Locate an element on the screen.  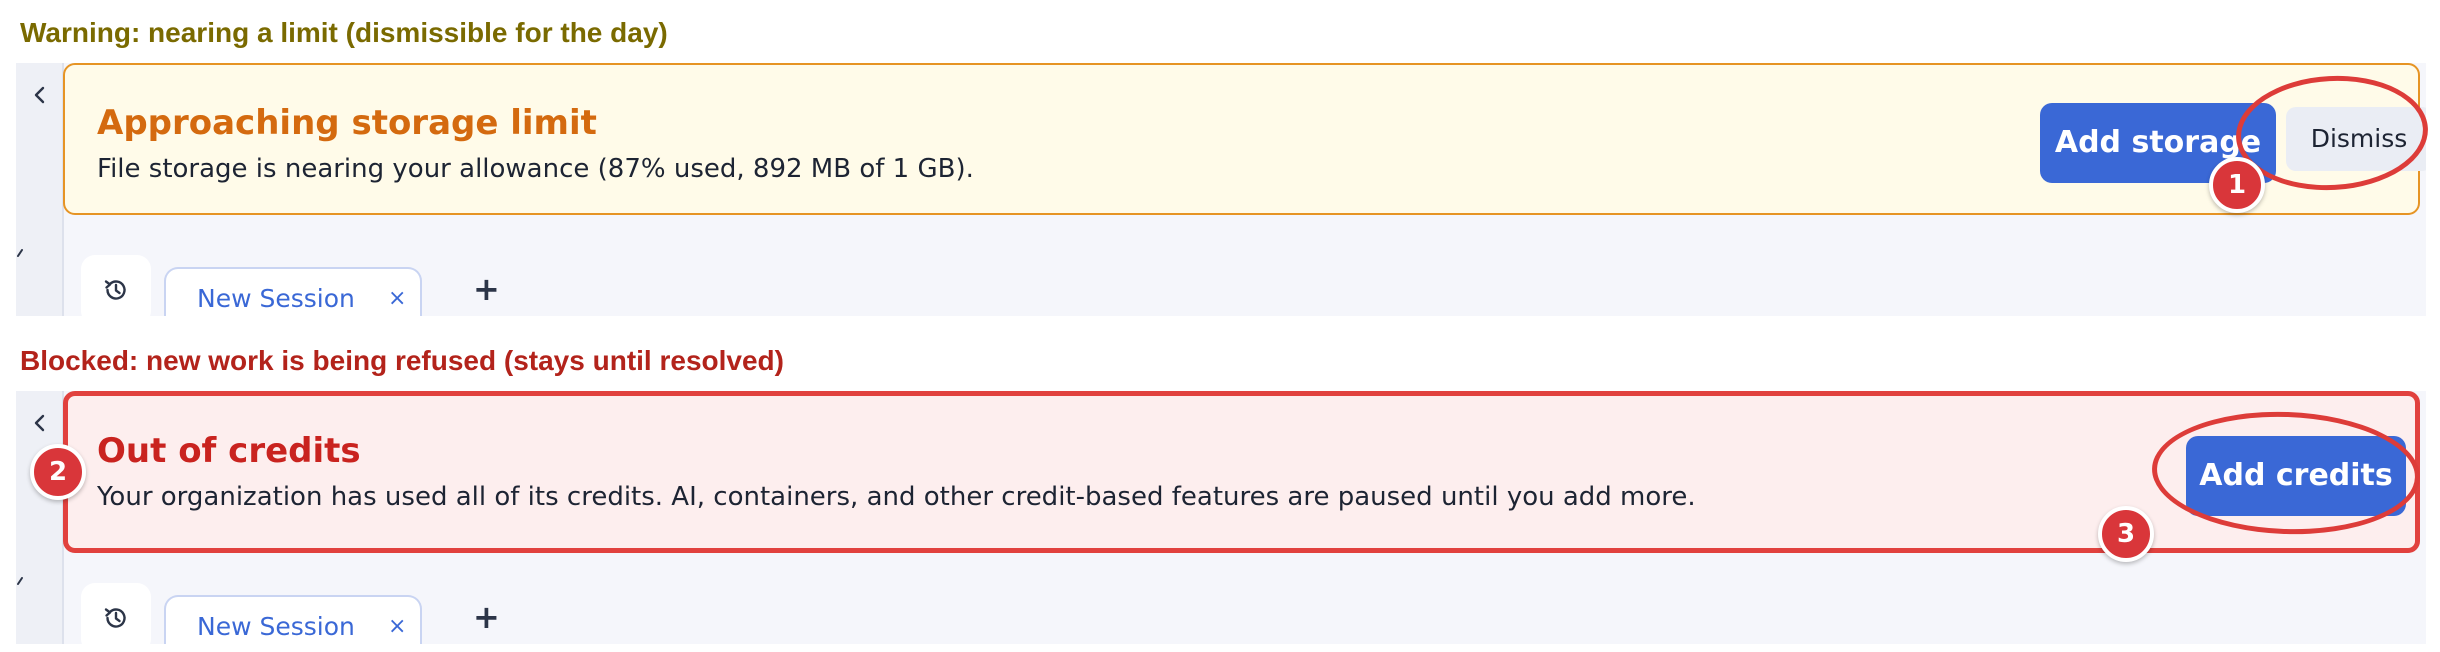
banner-title: Approaching storage limit is located at coordinates (347, 123).